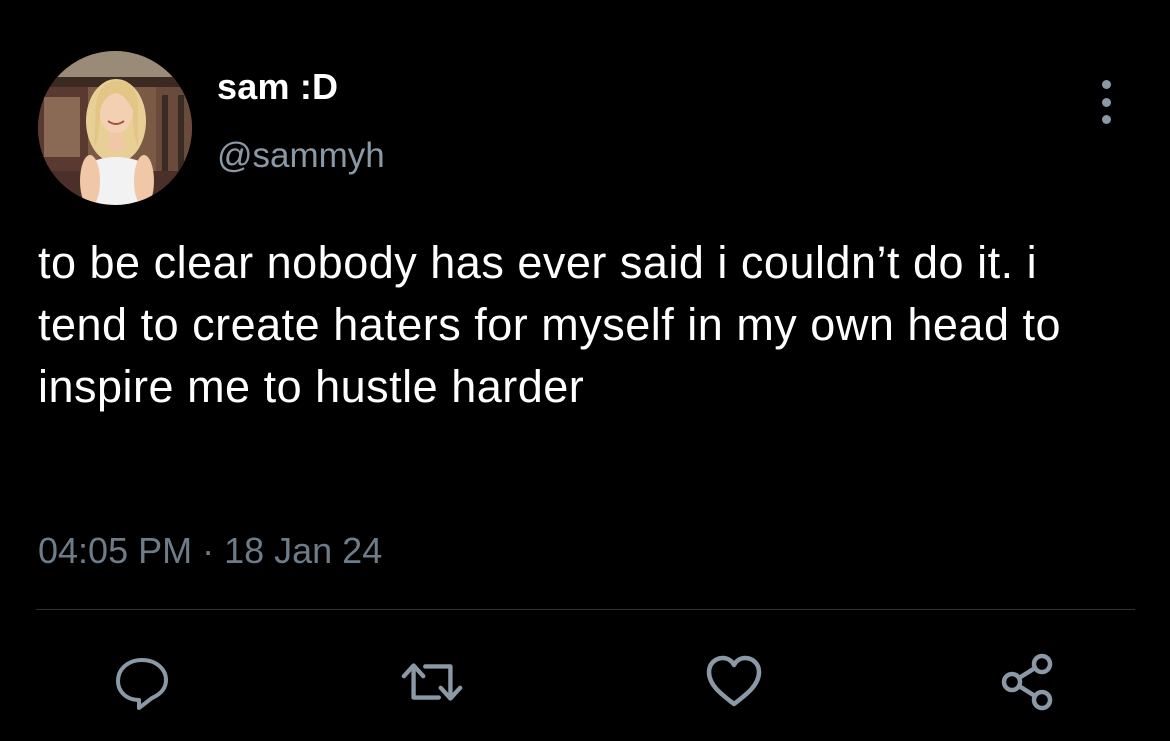 The image size is (1170, 741). I want to click on reply-button, so click(142, 682).